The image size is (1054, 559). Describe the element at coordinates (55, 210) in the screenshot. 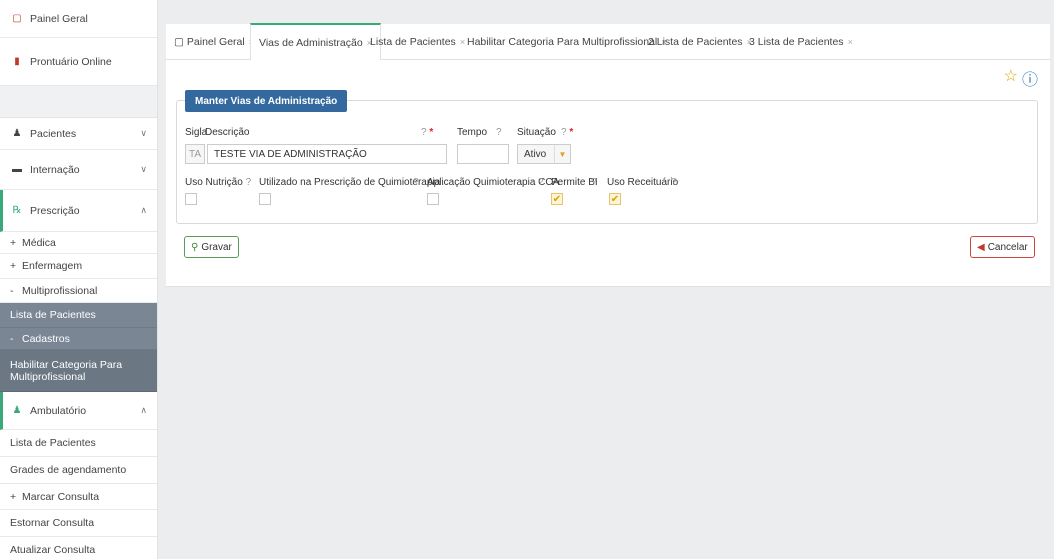

I see `sidebar-item-label: Prescrição` at that location.